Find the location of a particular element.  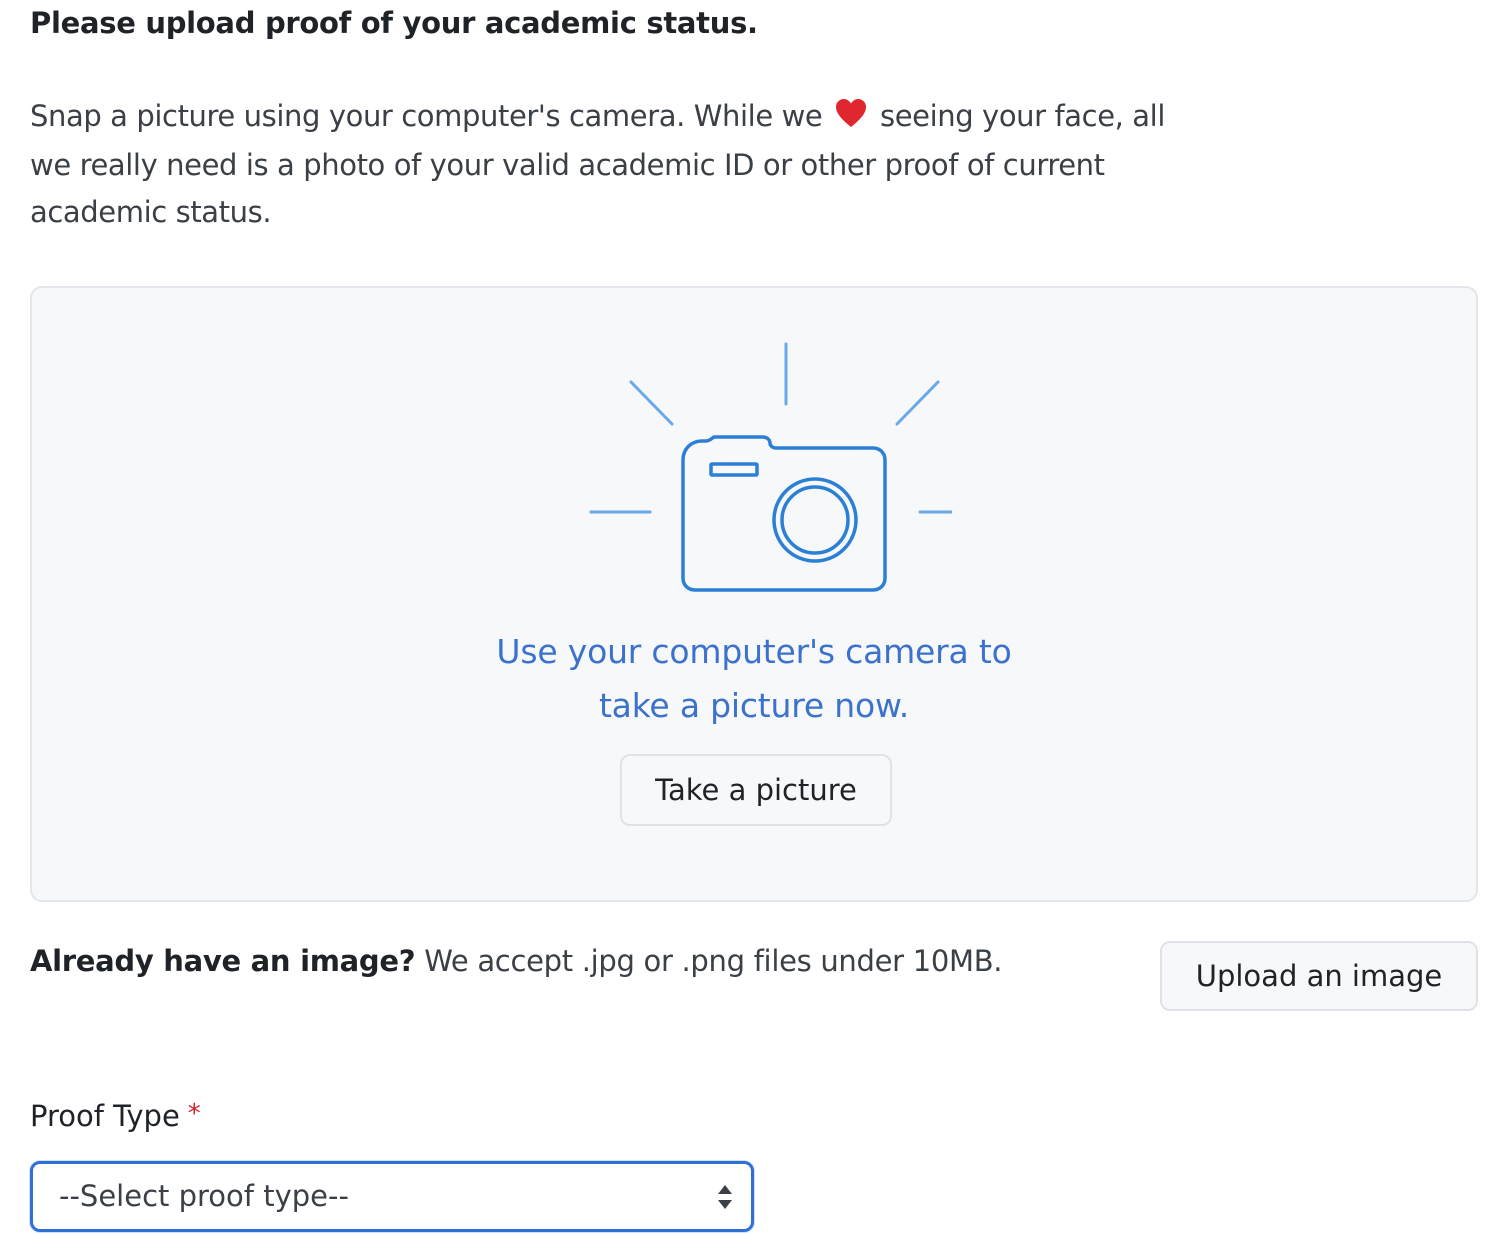

select-arrows-icon is located at coordinates (725, 1197).